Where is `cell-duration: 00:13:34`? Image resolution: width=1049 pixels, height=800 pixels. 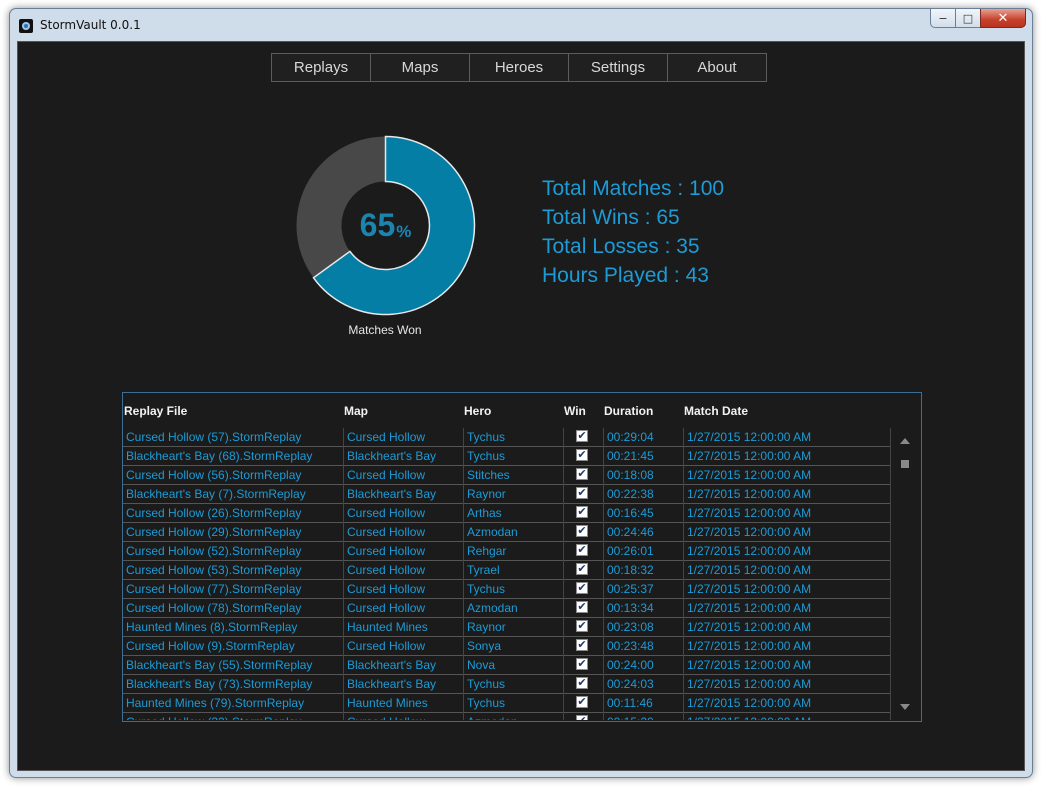 cell-duration: 00:13:34 is located at coordinates (644, 608).